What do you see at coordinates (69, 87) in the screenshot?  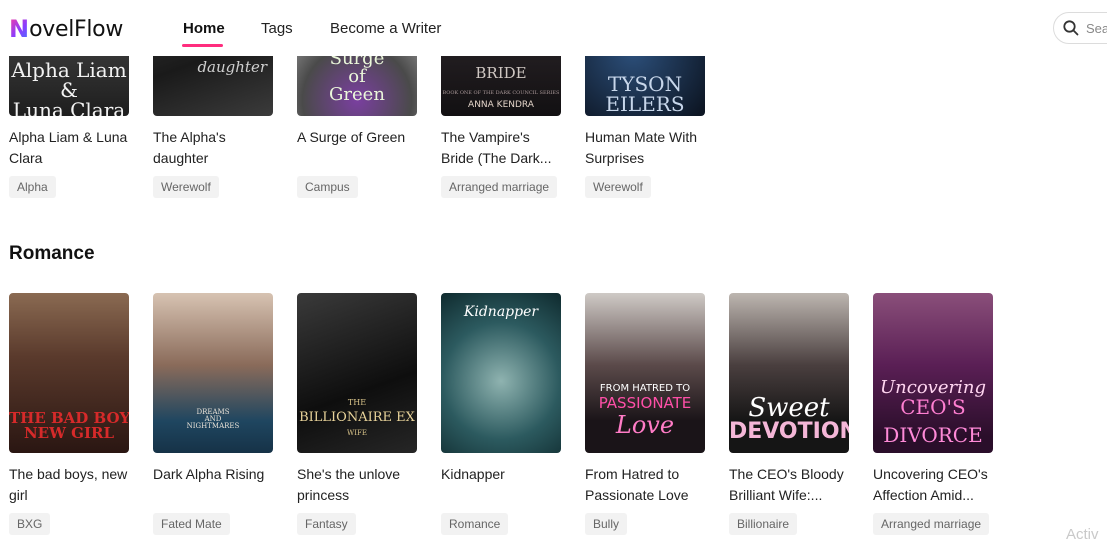 I see `cover-art-text: Alpha Liam & Luna Clara` at bounding box center [69, 87].